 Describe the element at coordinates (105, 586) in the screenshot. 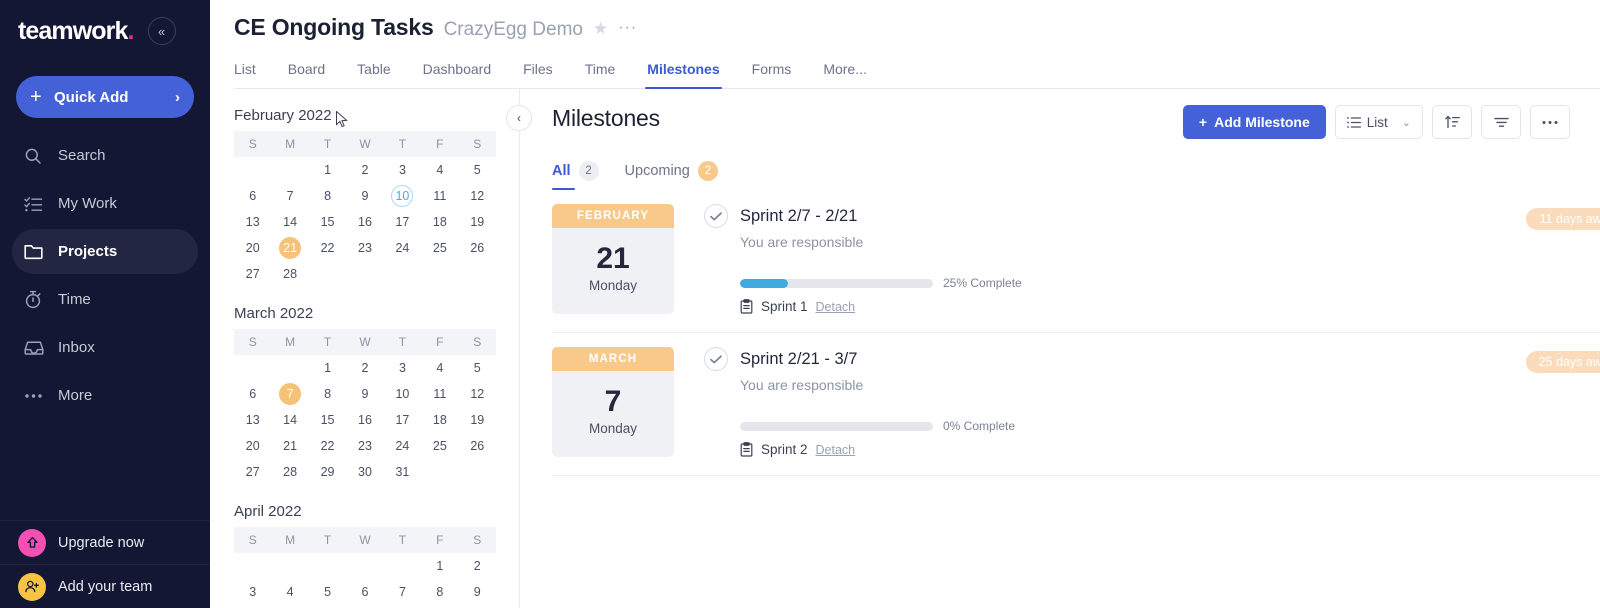

I see `add-your-team-button: Add your team` at that location.